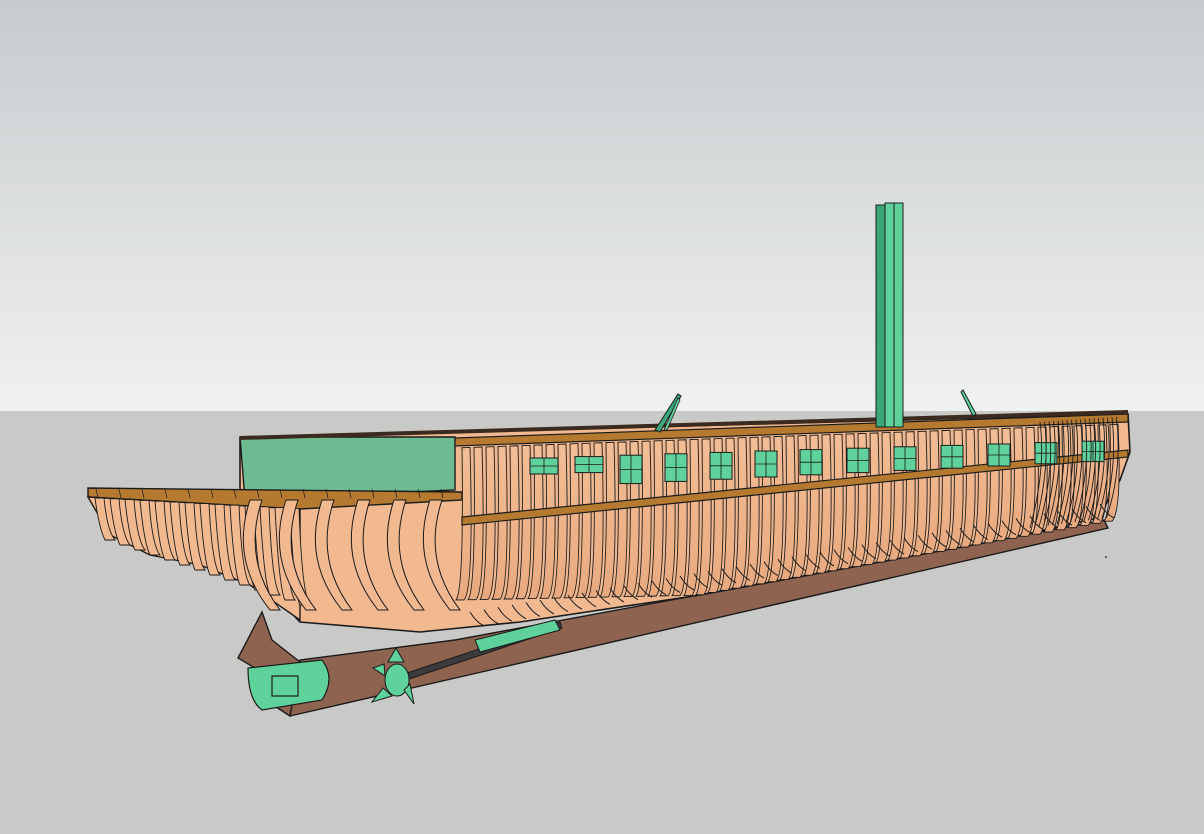  I want to click on funnel, so click(889, 315).